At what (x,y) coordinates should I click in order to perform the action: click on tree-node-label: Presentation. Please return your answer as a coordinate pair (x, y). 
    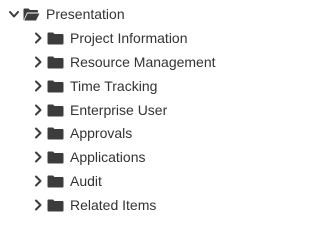
    Looking at the image, I should click on (85, 14).